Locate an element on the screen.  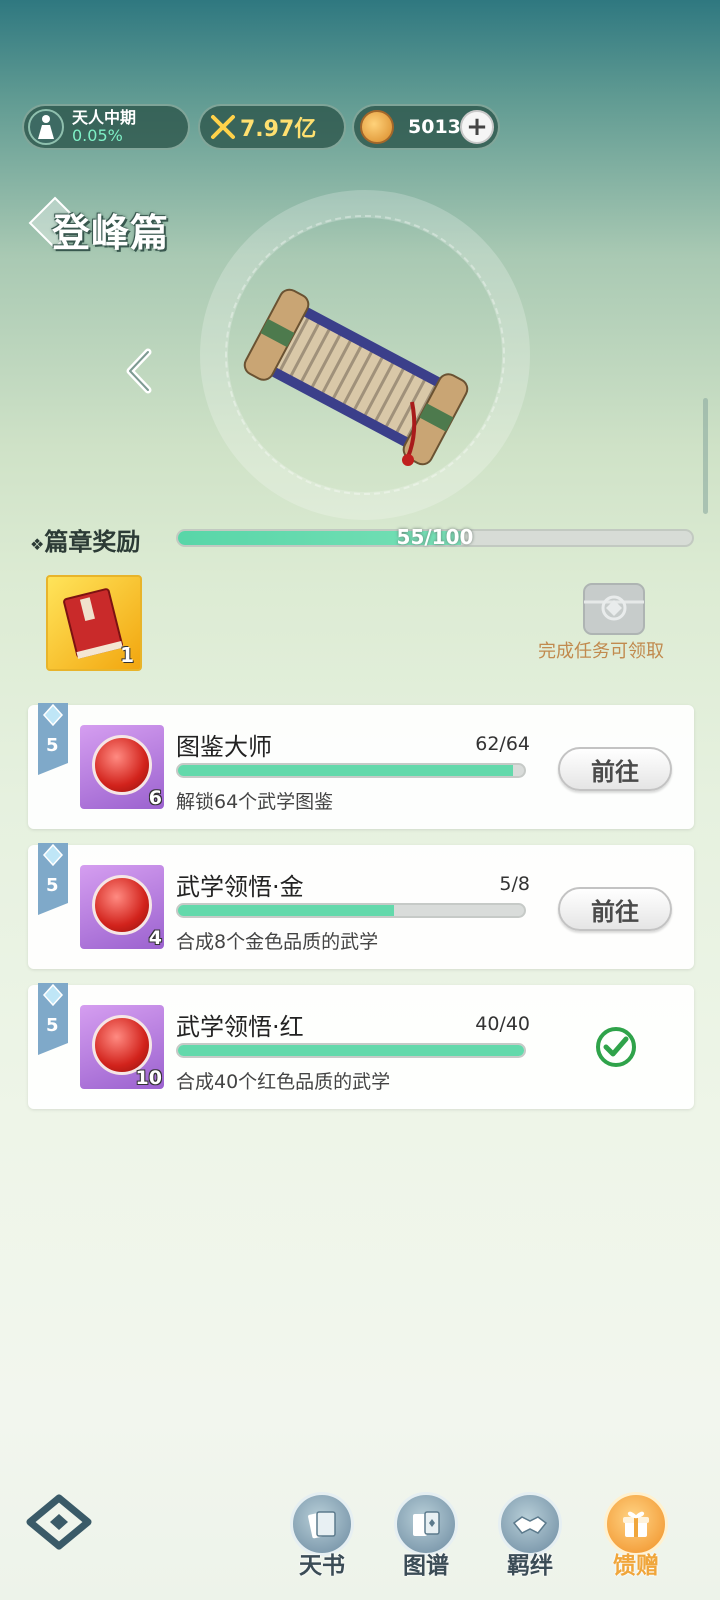
task-progress-text: 5/8 is located at coordinates (514, 884).